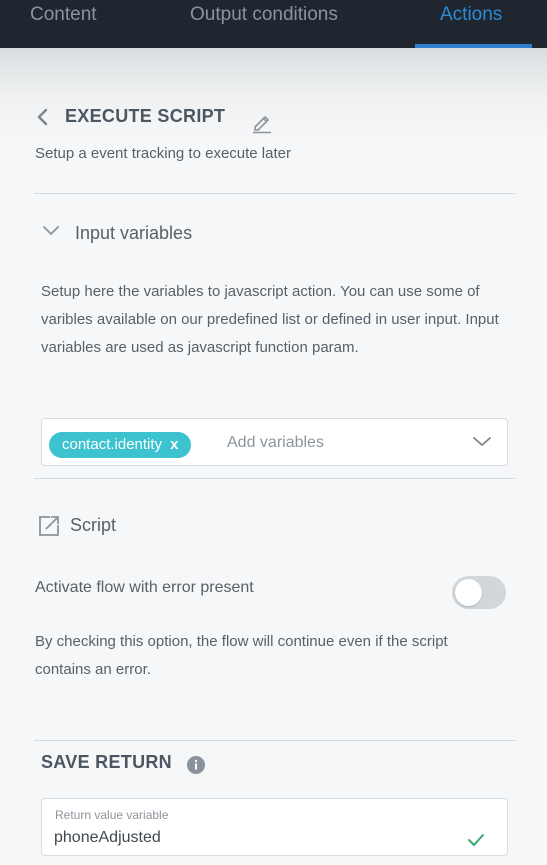  What do you see at coordinates (468, 592) in the screenshot?
I see `toggle-knob` at bounding box center [468, 592].